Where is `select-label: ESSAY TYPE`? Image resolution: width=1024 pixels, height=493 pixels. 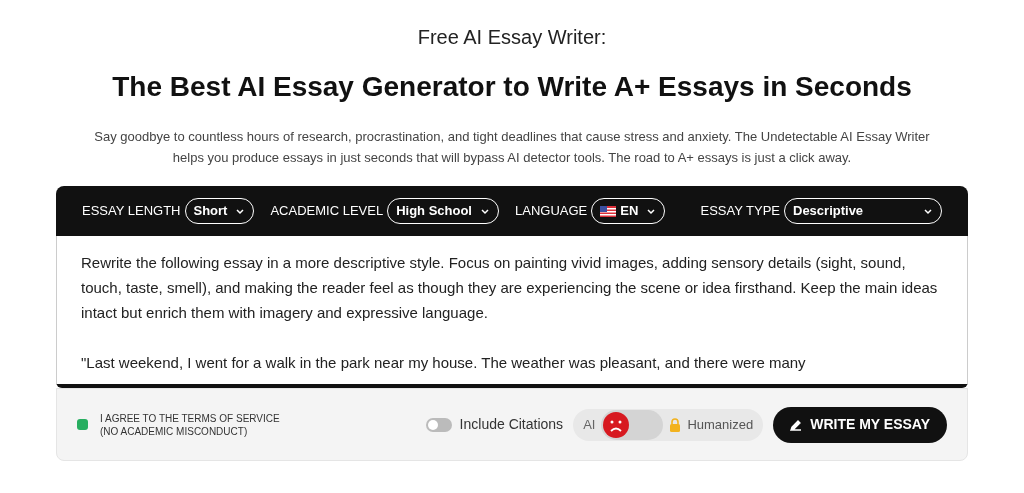
select-label: ESSAY TYPE is located at coordinates (740, 211).